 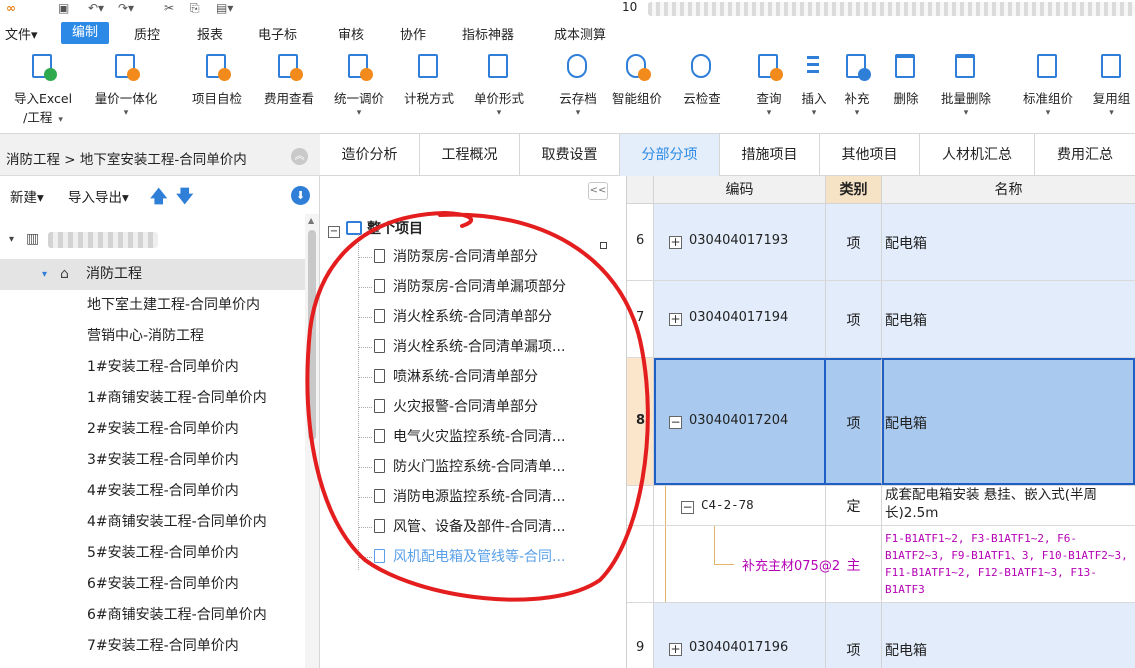 I want to click on move-up-icon: 🡅, so click(x=158, y=198).